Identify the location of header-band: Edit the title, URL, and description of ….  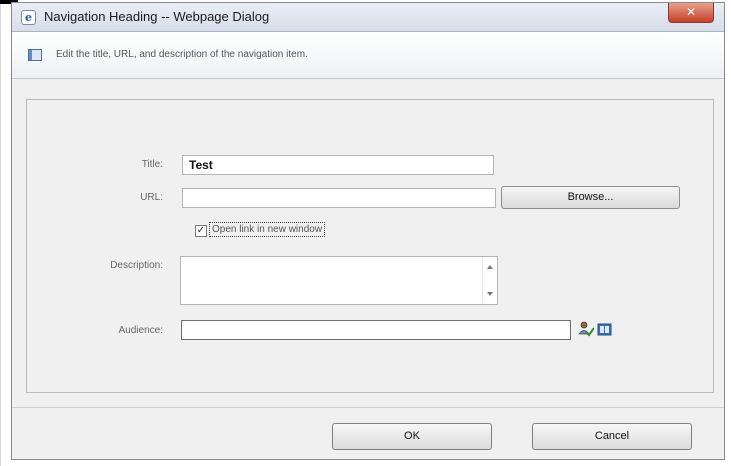
(368, 55).